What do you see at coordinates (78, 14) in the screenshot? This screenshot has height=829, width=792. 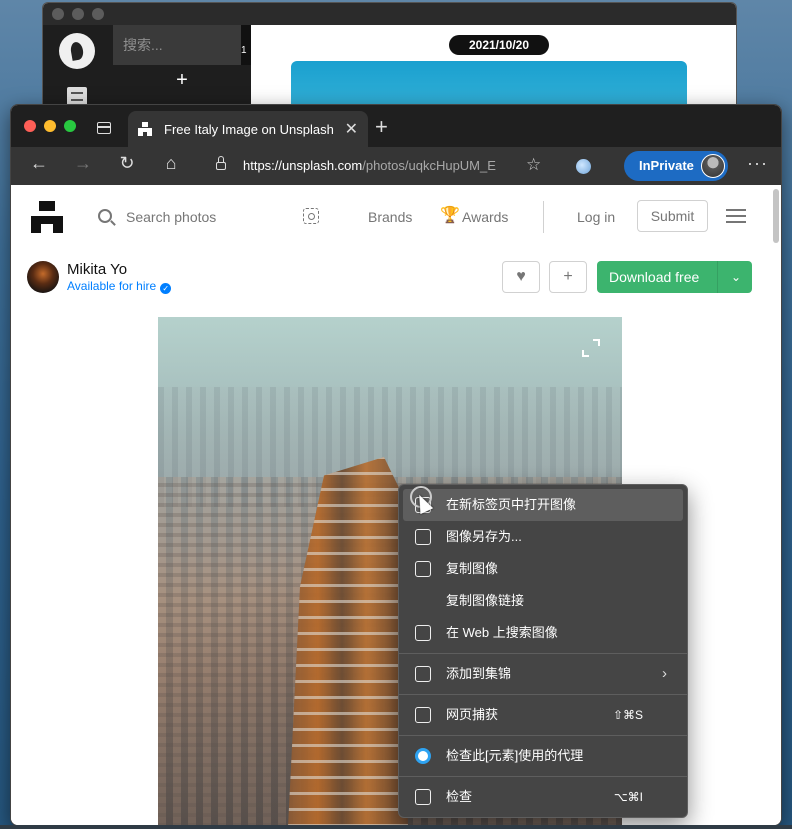 I see `bg-minimize-dot` at bounding box center [78, 14].